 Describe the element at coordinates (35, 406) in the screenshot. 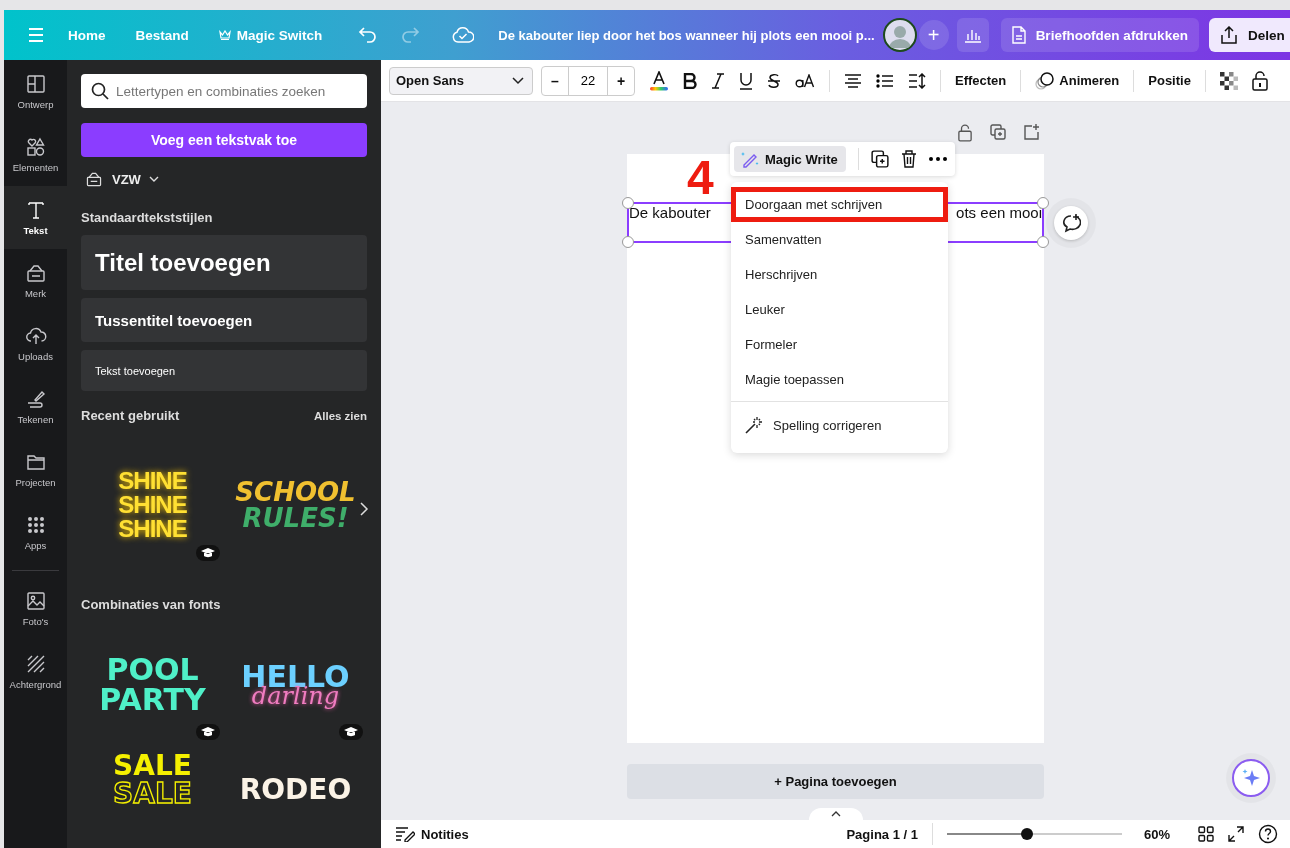

I see `rail-tab: Tekenen` at that location.